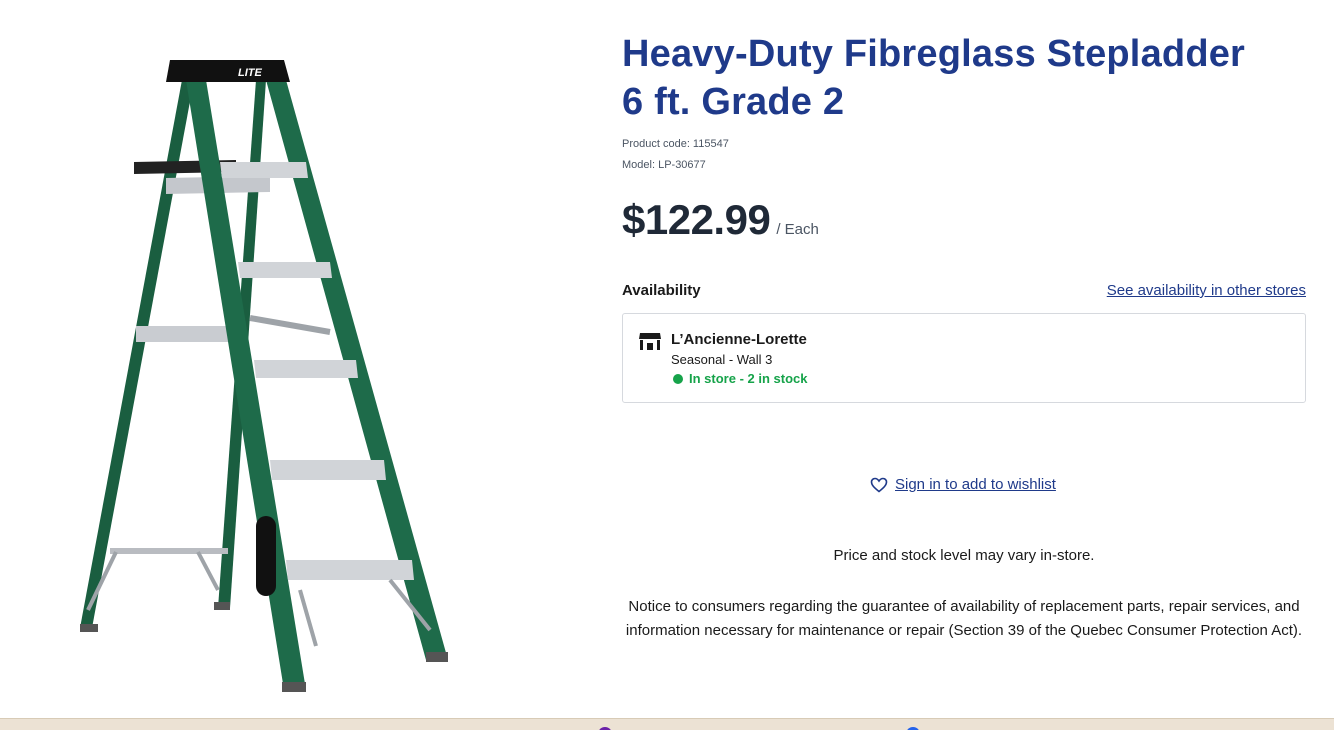  What do you see at coordinates (650, 341) in the screenshot?
I see `store-icon` at bounding box center [650, 341].